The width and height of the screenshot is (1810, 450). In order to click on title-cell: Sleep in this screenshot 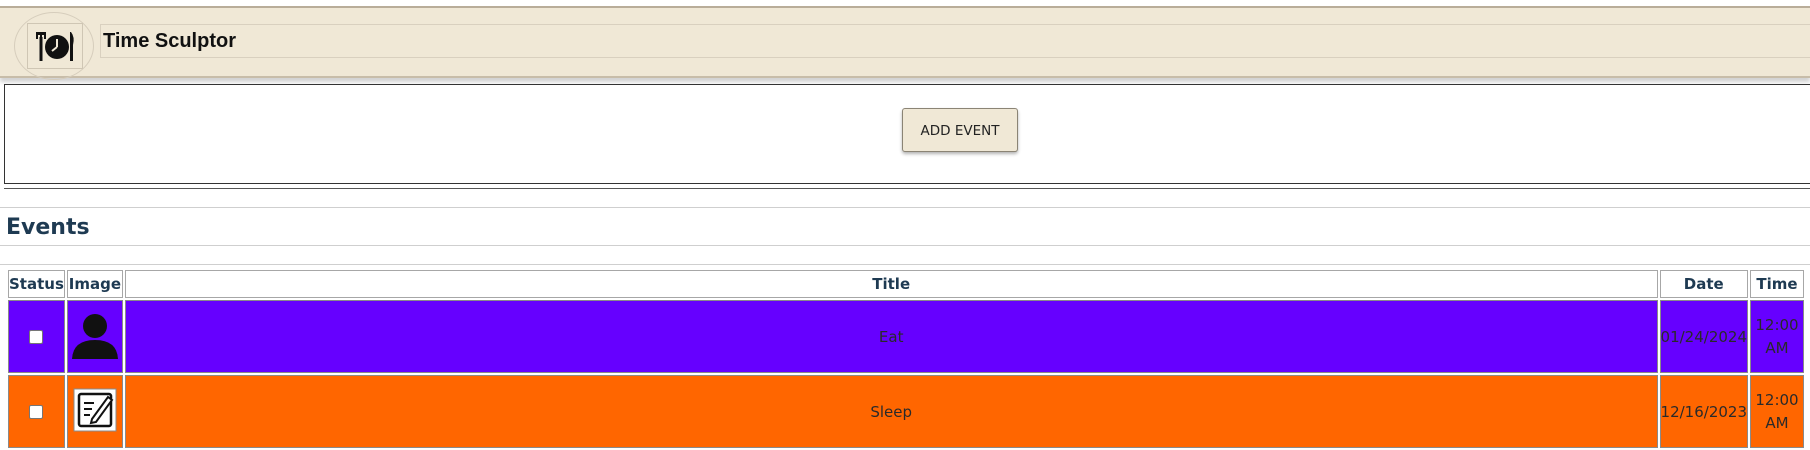, I will do `click(891, 411)`.